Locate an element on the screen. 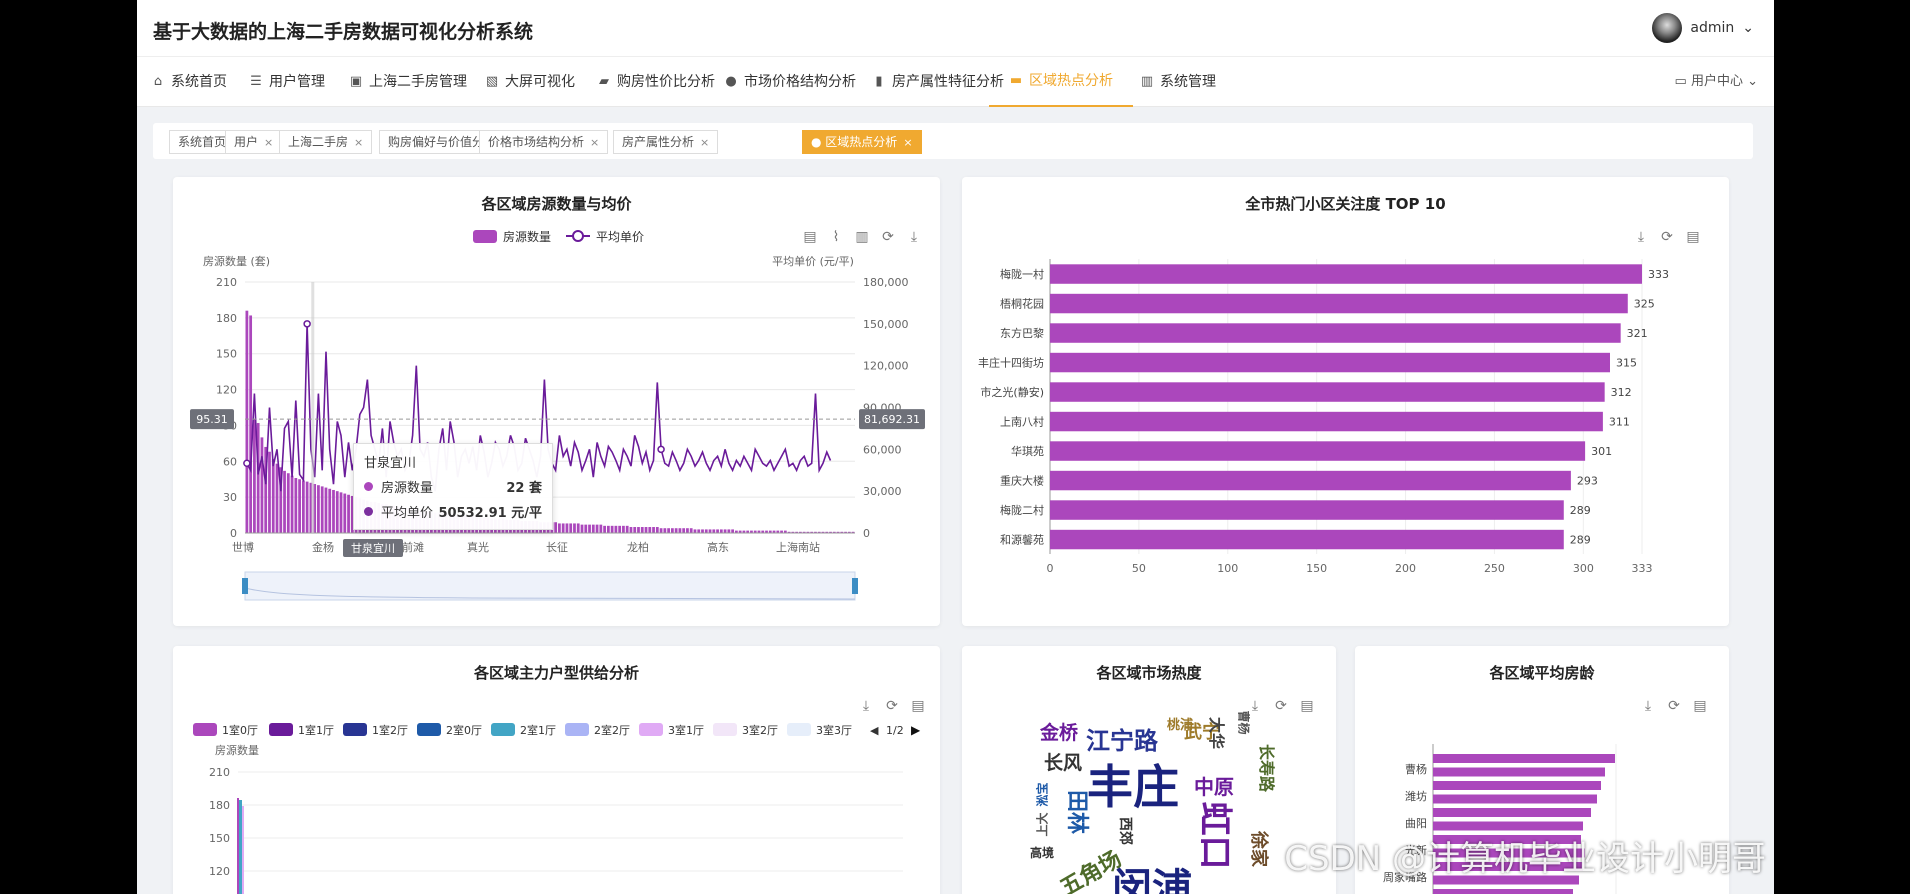 This screenshot has height=894, width=1910. word-cloud-word: 长寿路 is located at coordinates (1267, 768).